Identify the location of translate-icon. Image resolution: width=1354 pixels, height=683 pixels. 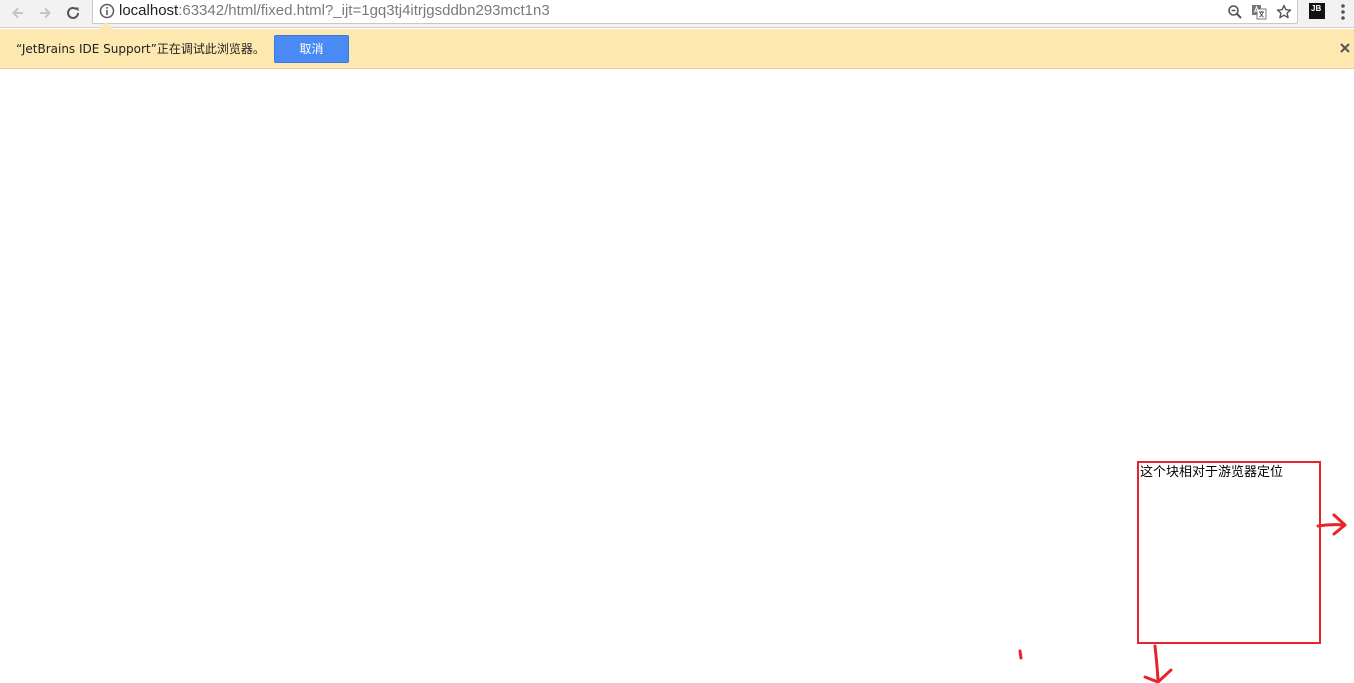
(1259, 12).